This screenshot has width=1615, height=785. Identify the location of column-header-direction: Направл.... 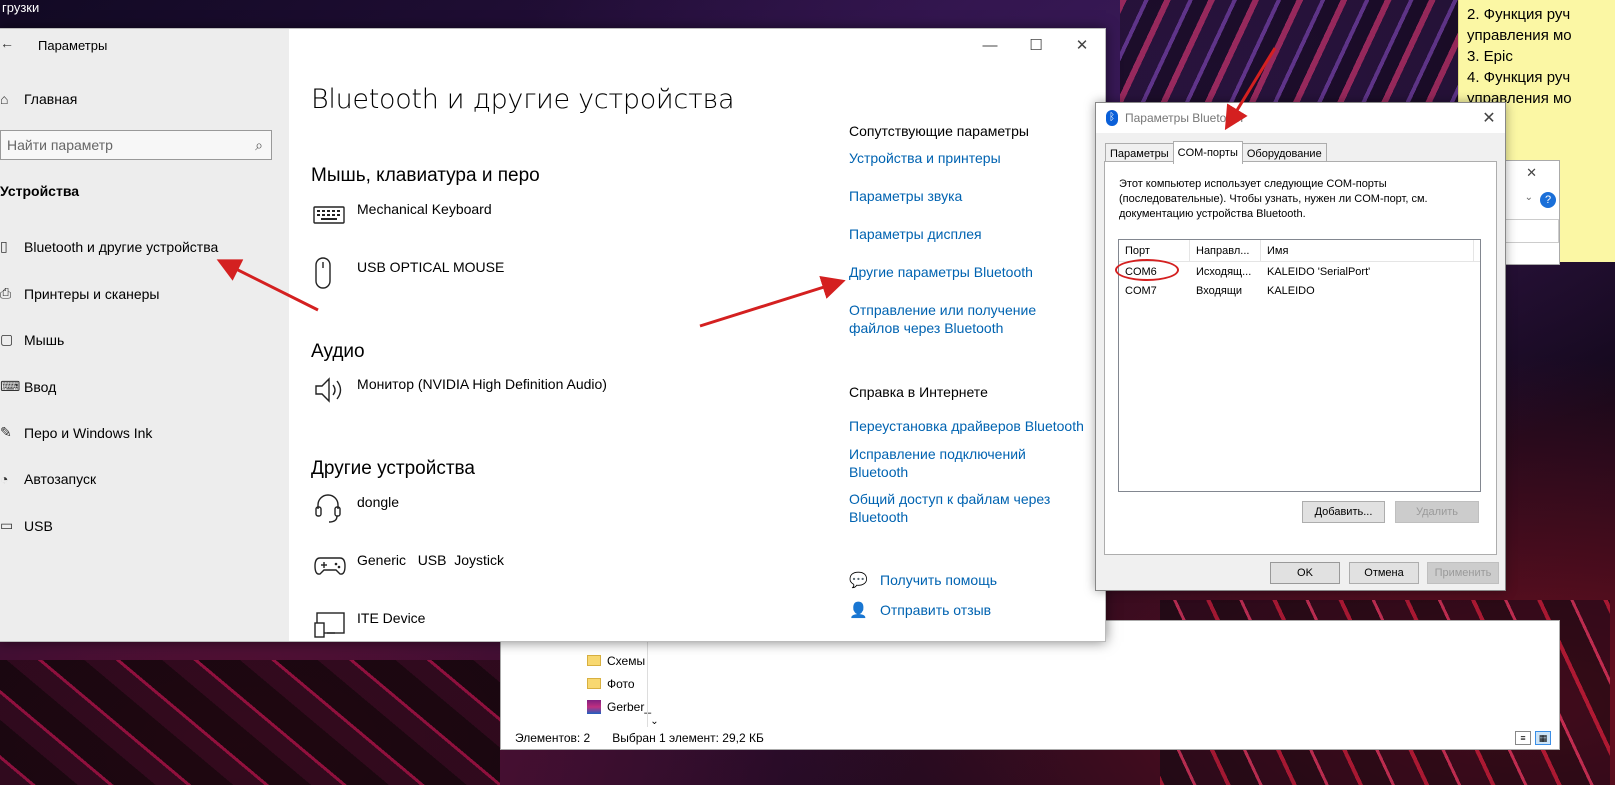
(1225, 250).